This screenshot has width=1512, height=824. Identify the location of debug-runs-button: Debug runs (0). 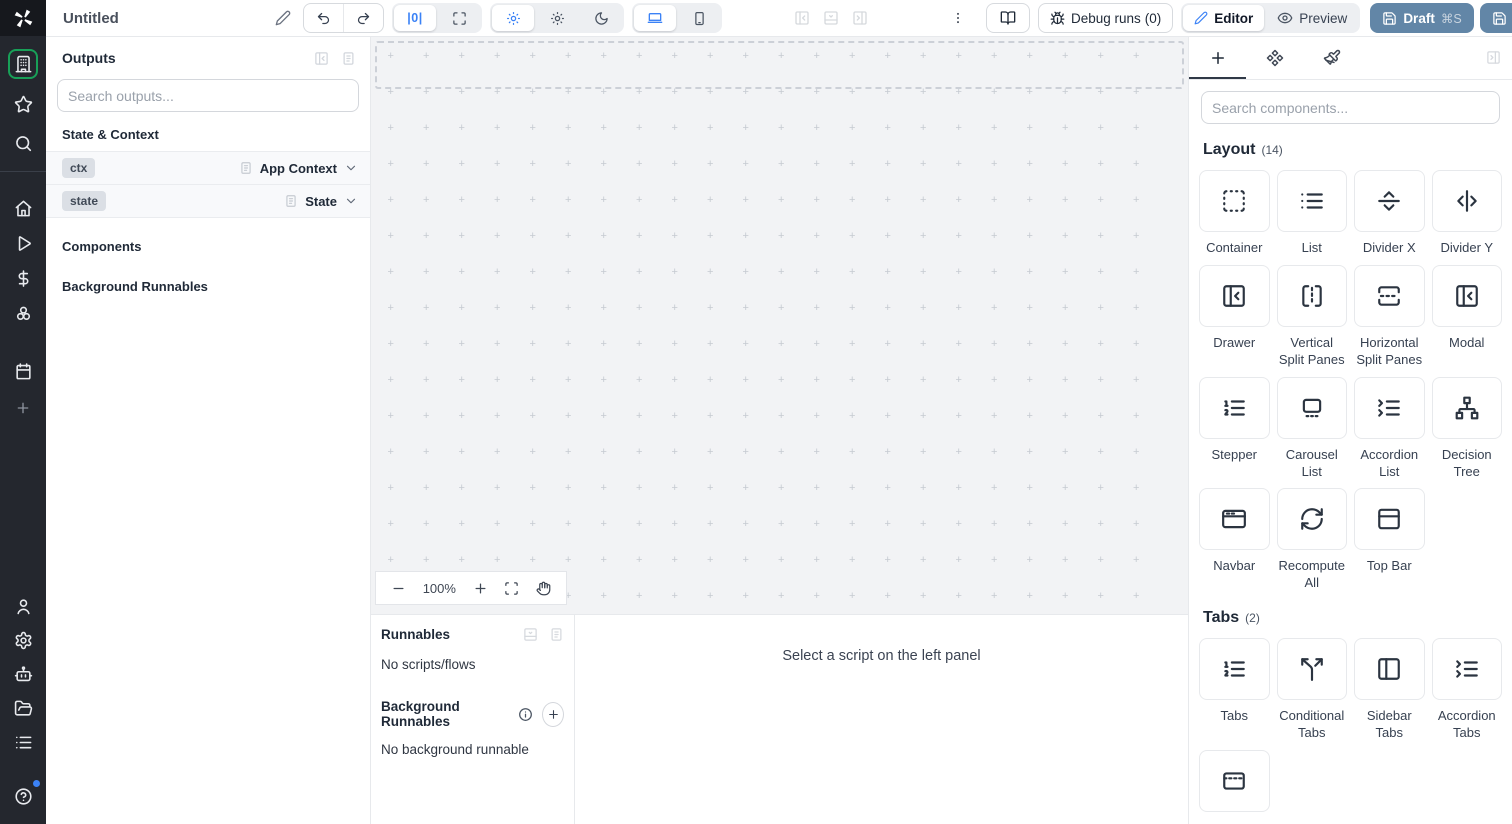
(1106, 18).